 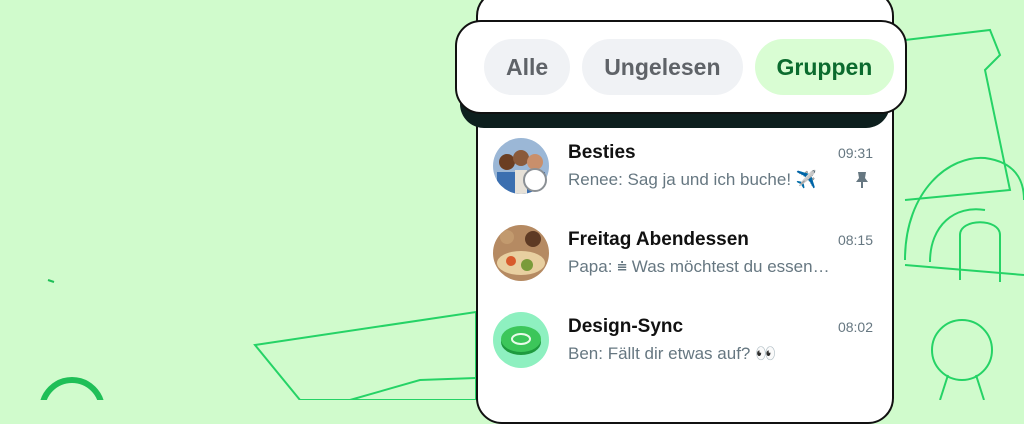 I want to click on status-icon, so click(x=535, y=180).